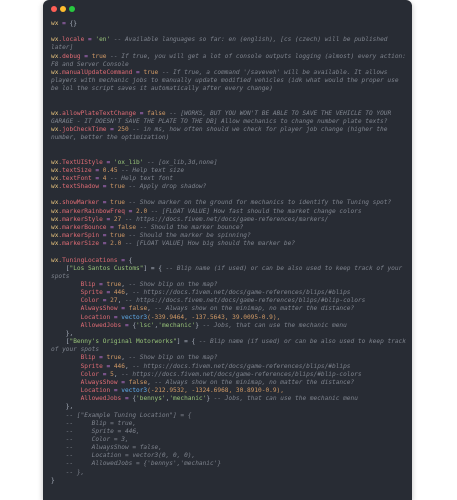 Image resolution: width=457 pixels, height=500 pixels. I want to click on code-line: Blip = true, -- Show blip on the map?, so click(228, 358).